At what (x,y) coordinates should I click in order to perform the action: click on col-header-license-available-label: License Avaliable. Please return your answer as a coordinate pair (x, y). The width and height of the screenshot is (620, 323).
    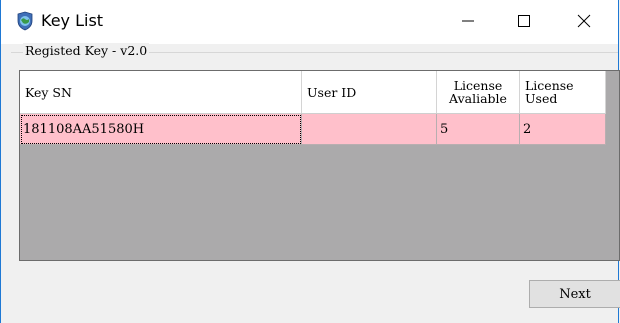
    Looking at the image, I should click on (480, 92).